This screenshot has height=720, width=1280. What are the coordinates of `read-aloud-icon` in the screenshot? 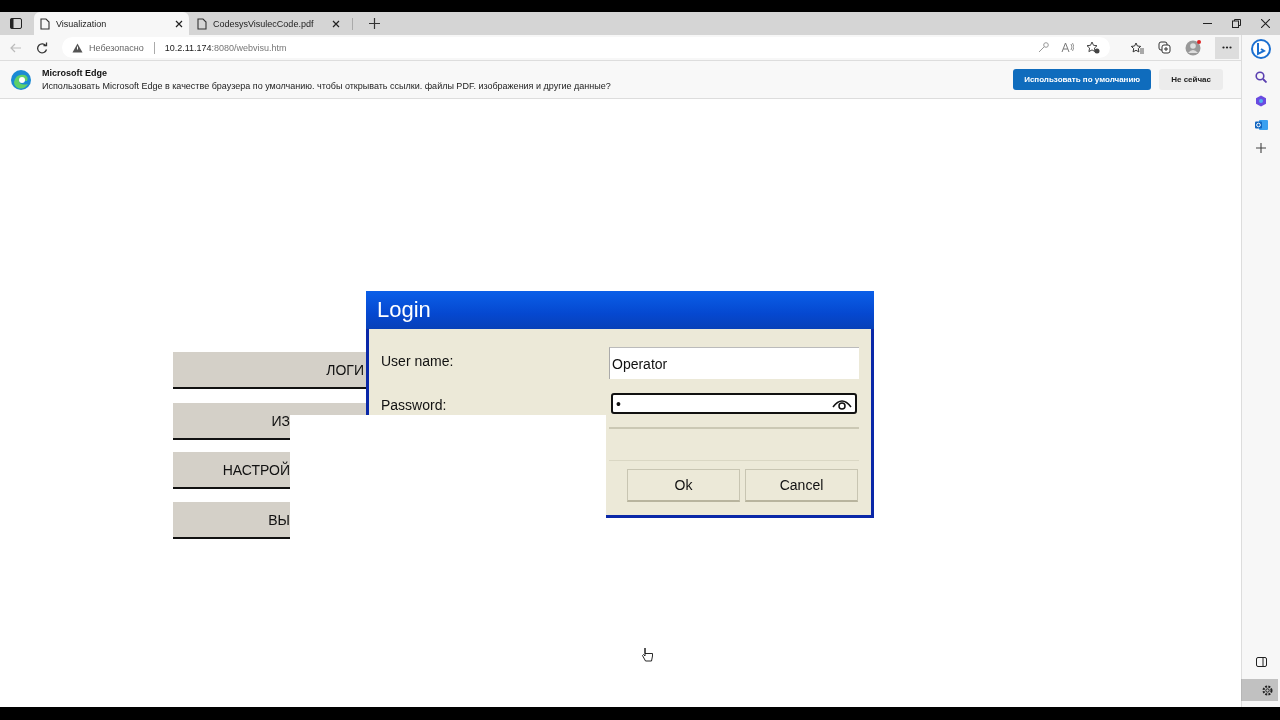 It's located at (1067, 47).